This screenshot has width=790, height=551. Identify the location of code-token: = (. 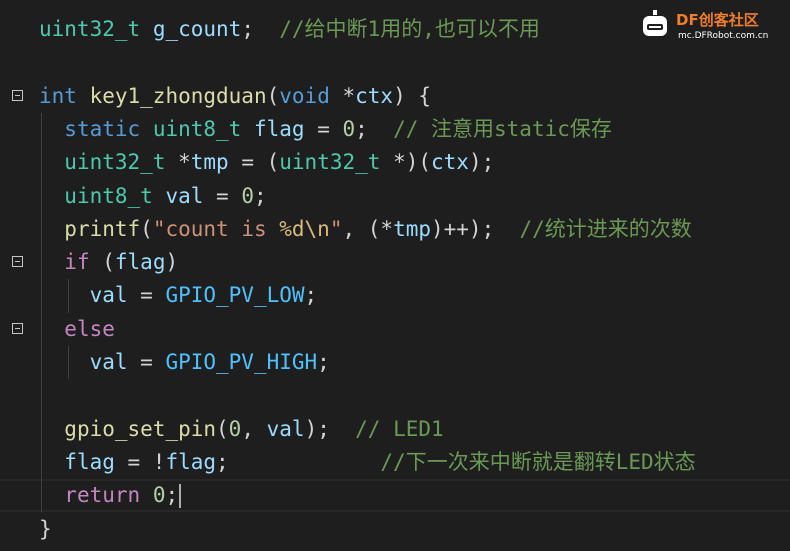
(254, 162).